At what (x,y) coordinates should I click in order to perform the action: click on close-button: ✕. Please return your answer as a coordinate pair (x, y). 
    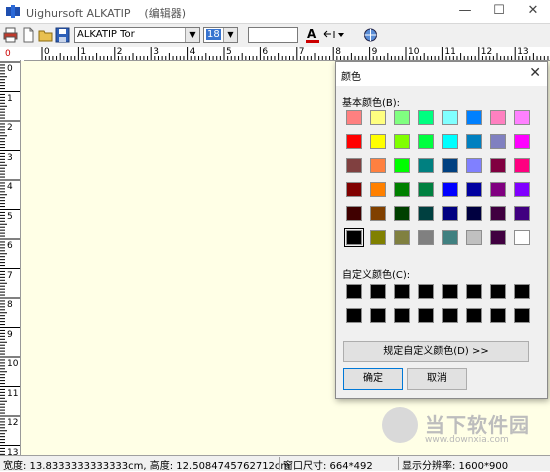
    Looking at the image, I should click on (533, 11).